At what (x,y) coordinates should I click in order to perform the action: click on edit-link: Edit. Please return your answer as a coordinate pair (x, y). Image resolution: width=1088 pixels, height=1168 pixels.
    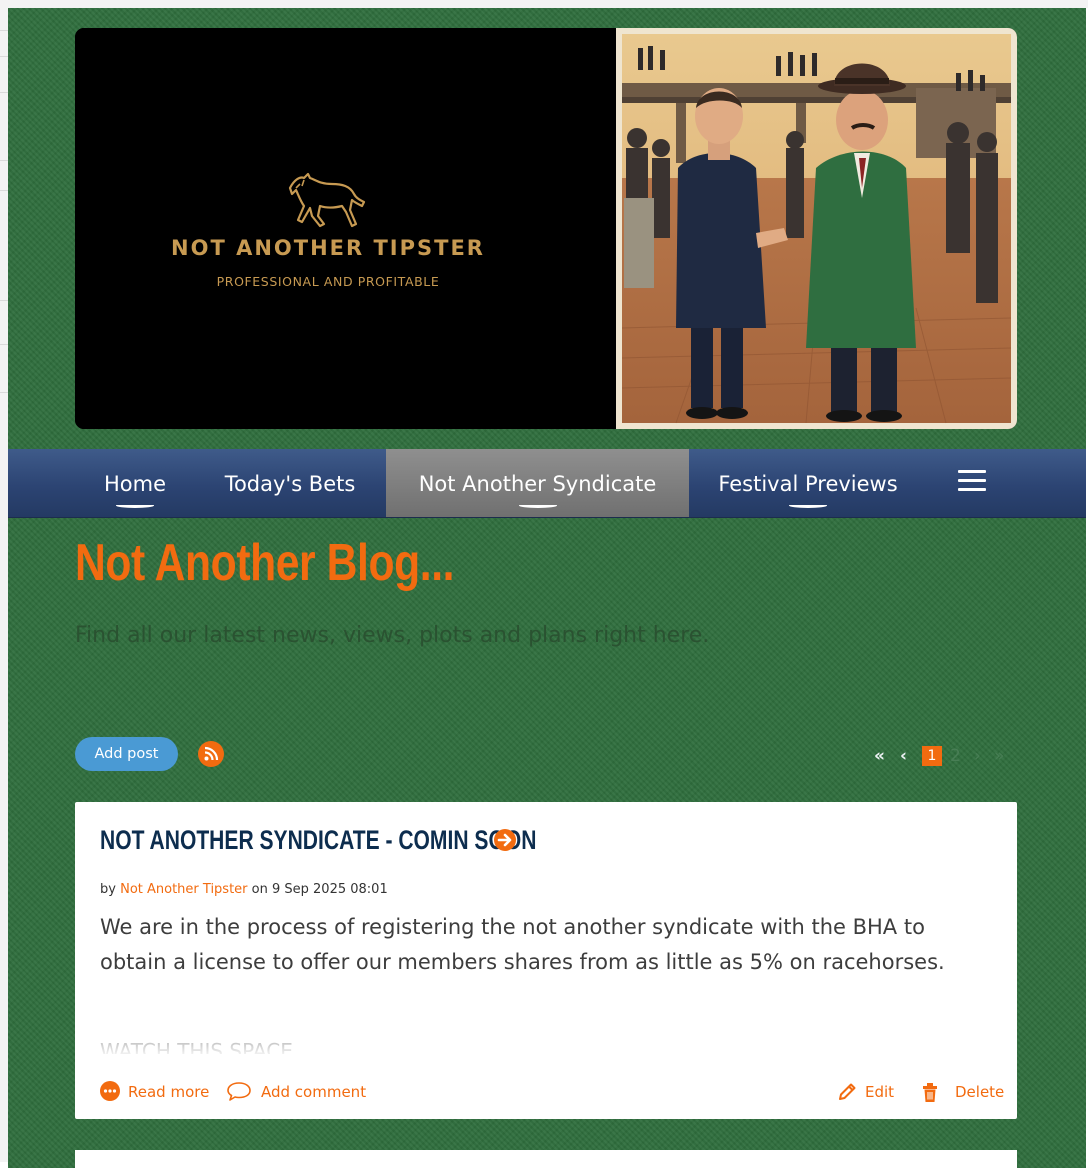
    Looking at the image, I should click on (866, 1092).